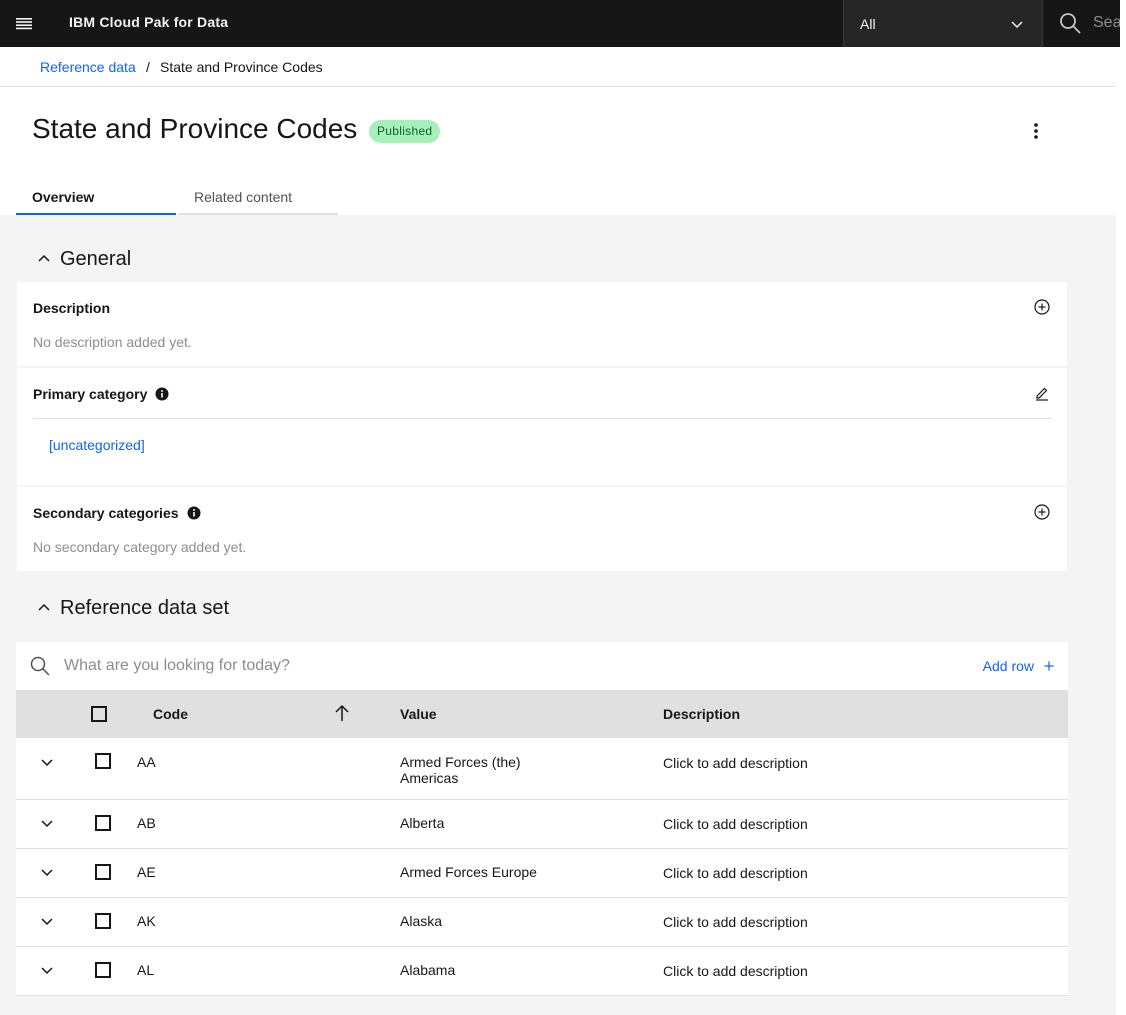  Describe the element at coordinates (96, 197) in the screenshot. I see `tab-overview: Overview` at that location.